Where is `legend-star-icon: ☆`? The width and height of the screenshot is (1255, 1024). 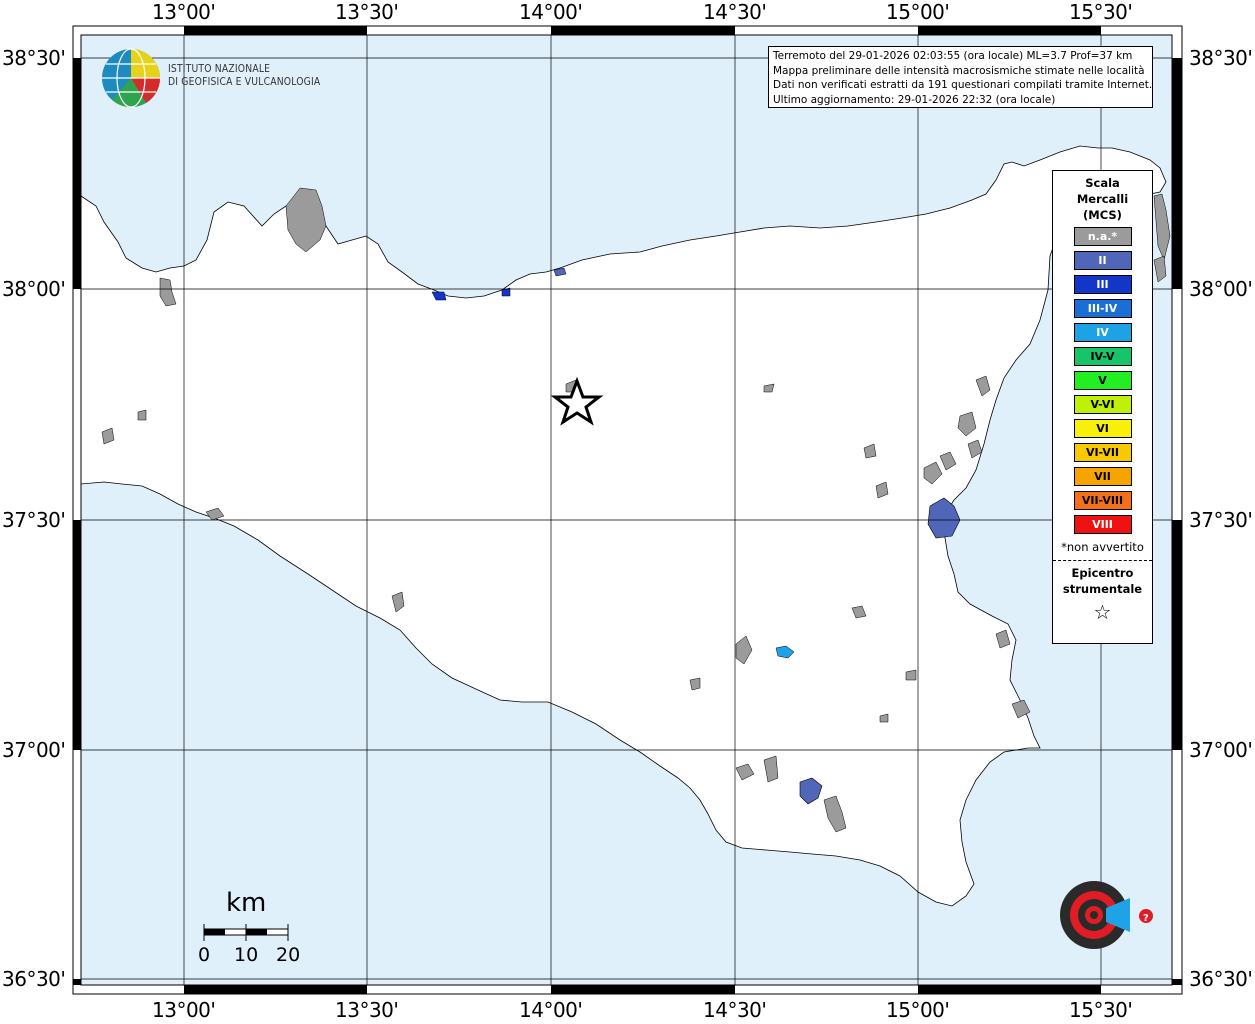
legend-star-icon: ☆ is located at coordinates (1102, 612).